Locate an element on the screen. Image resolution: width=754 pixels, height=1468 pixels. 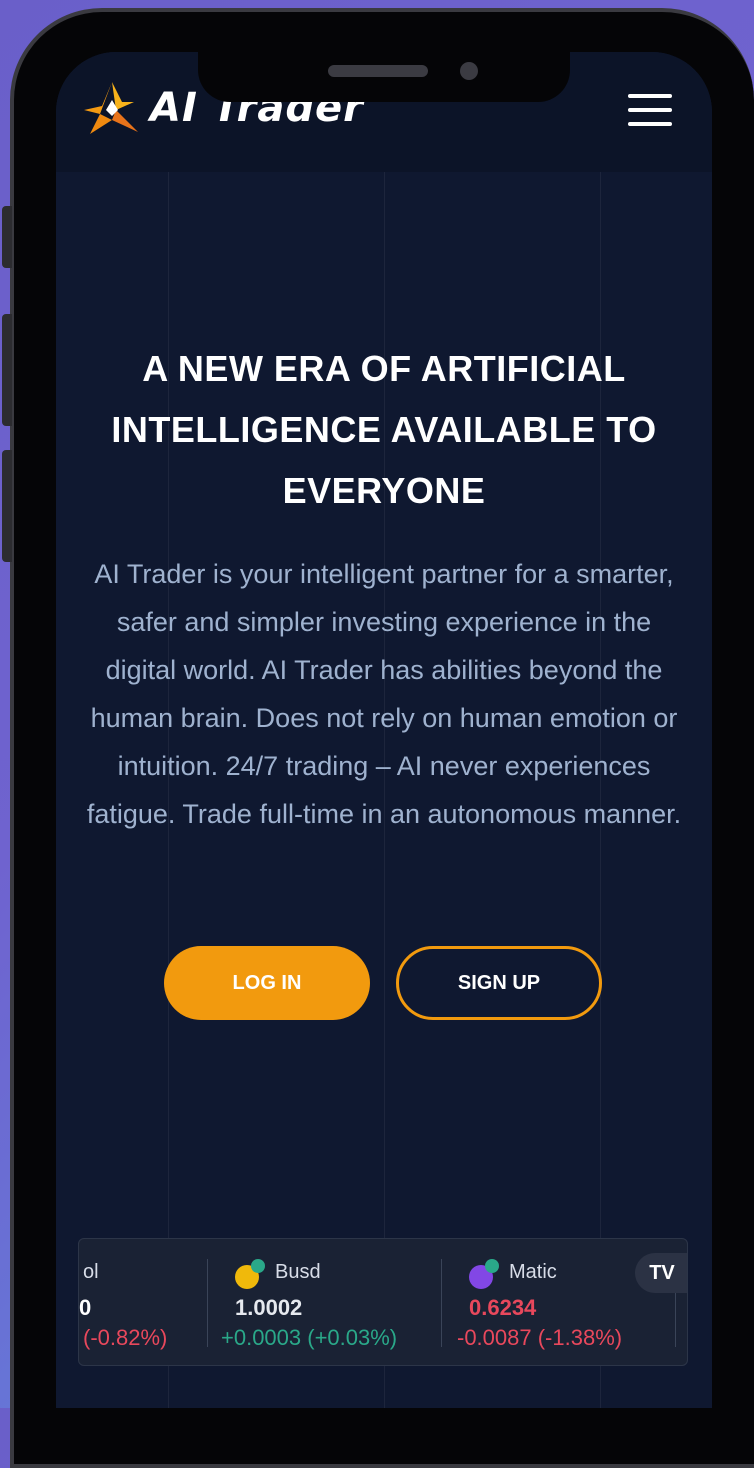
ticker-name: ol is located at coordinates (91, 1272).